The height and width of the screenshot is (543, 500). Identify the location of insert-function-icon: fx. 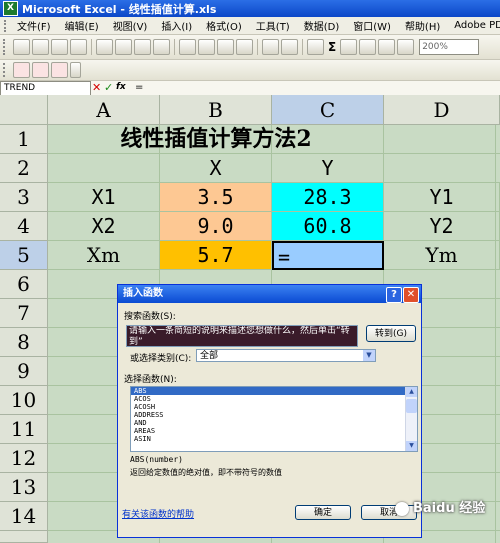
(121, 87).